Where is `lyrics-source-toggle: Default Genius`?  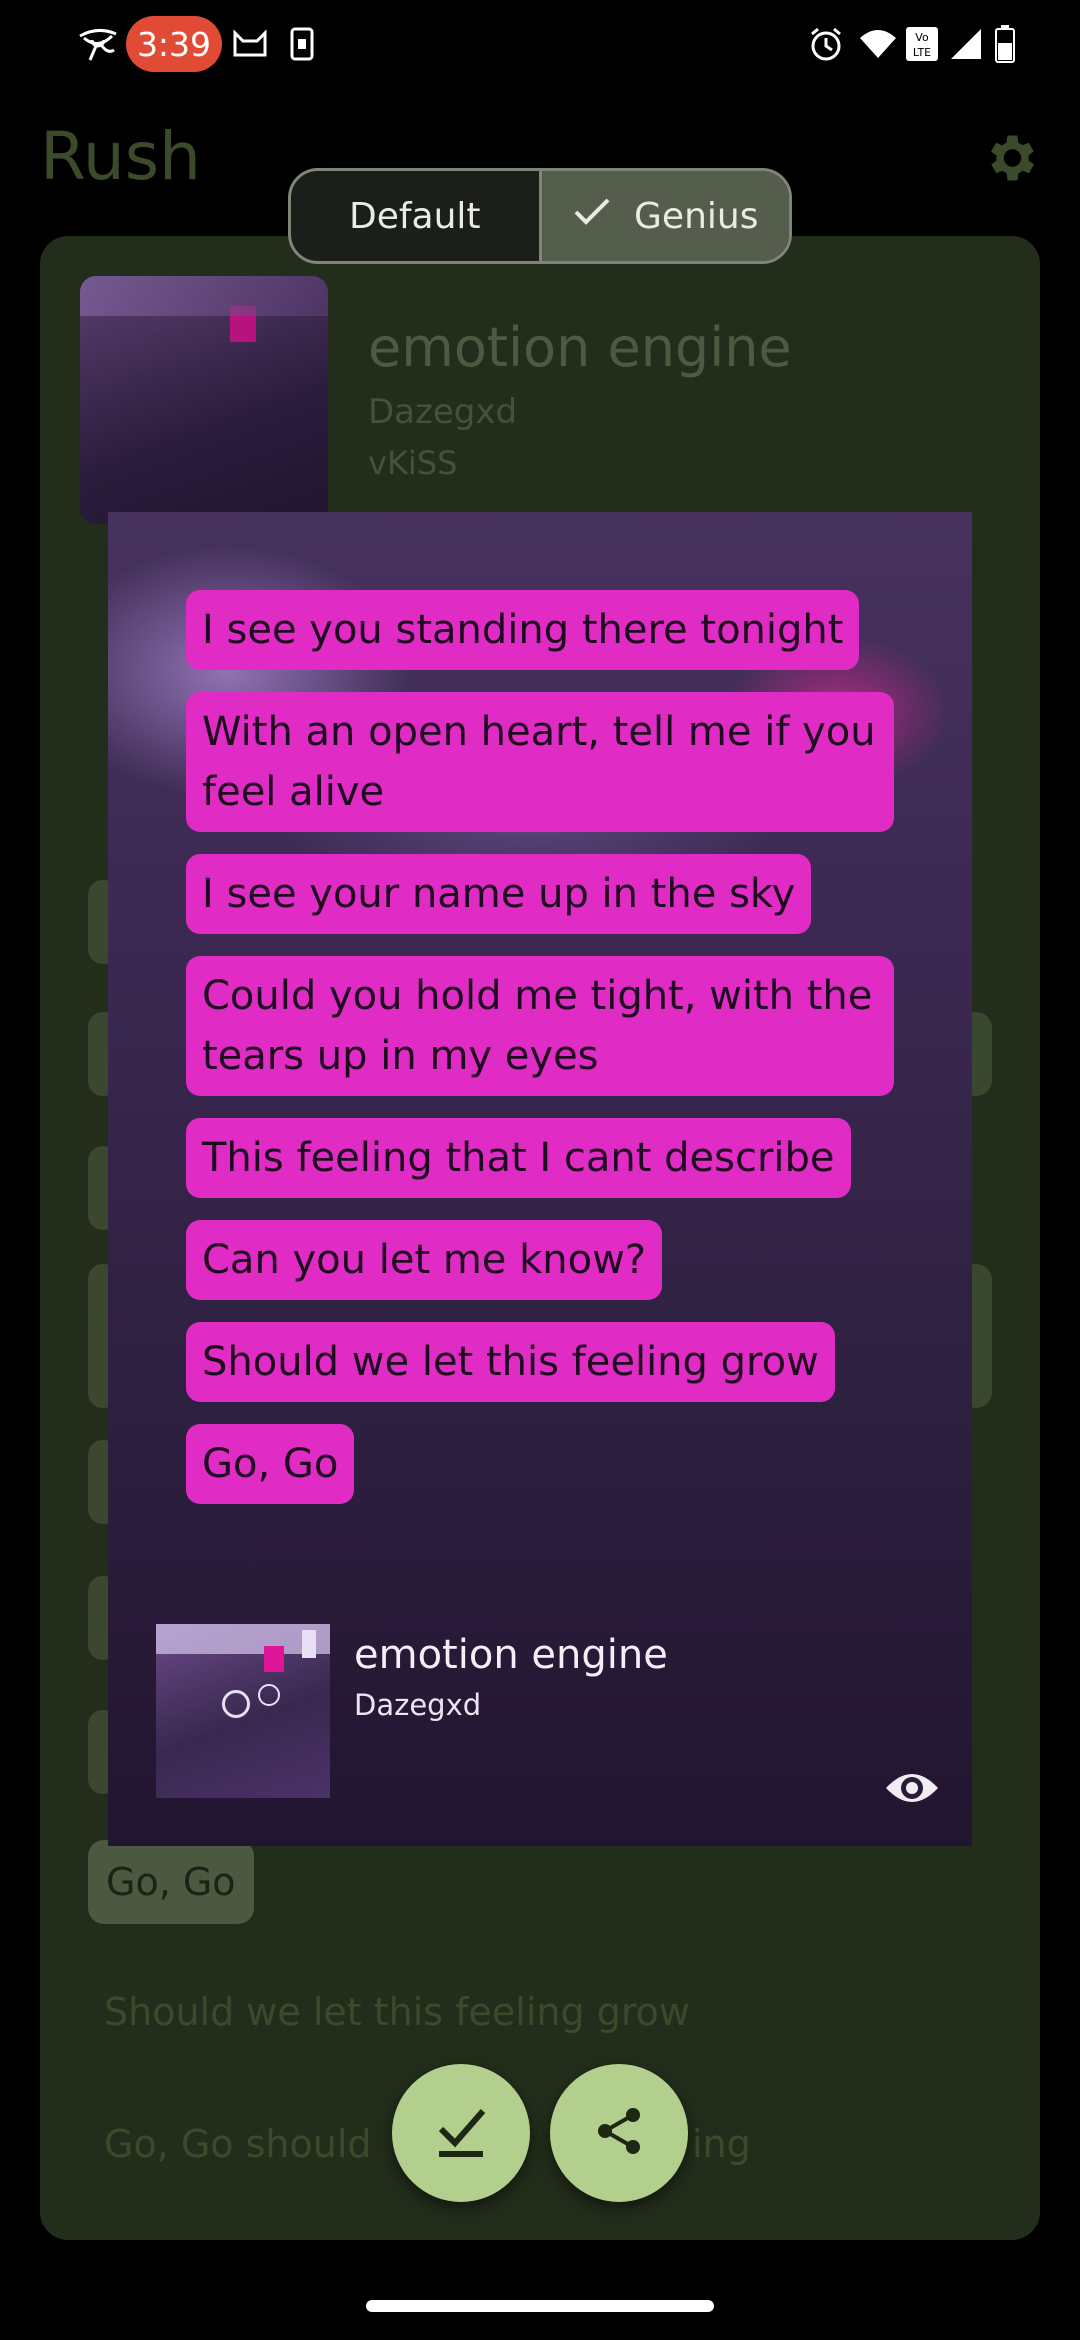 lyrics-source-toggle: Default Genius is located at coordinates (540, 216).